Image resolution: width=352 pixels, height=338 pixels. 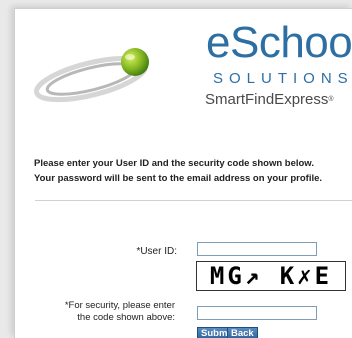 What do you see at coordinates (156, 251) in the screenshot?
I see `userid-label: *User ID:` at bounding box center [156, 251].